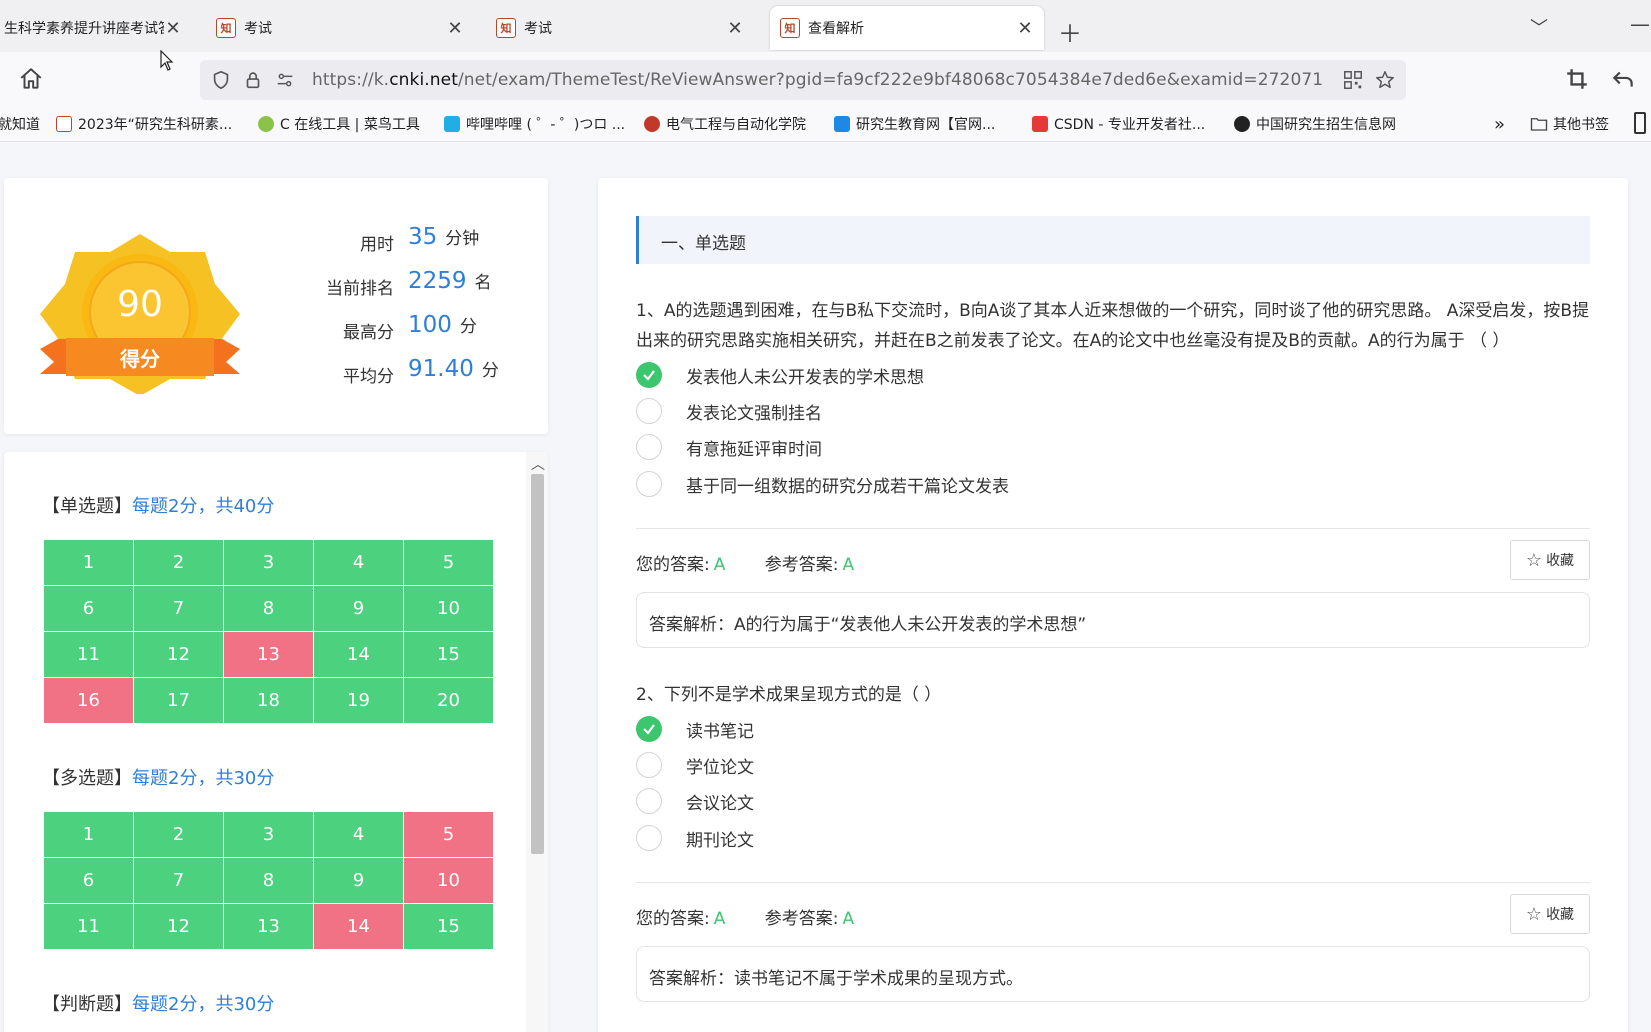 This screenshot has width=1651, height=1032. I want to click on option-label: 期刊论文, so click(720, 840).